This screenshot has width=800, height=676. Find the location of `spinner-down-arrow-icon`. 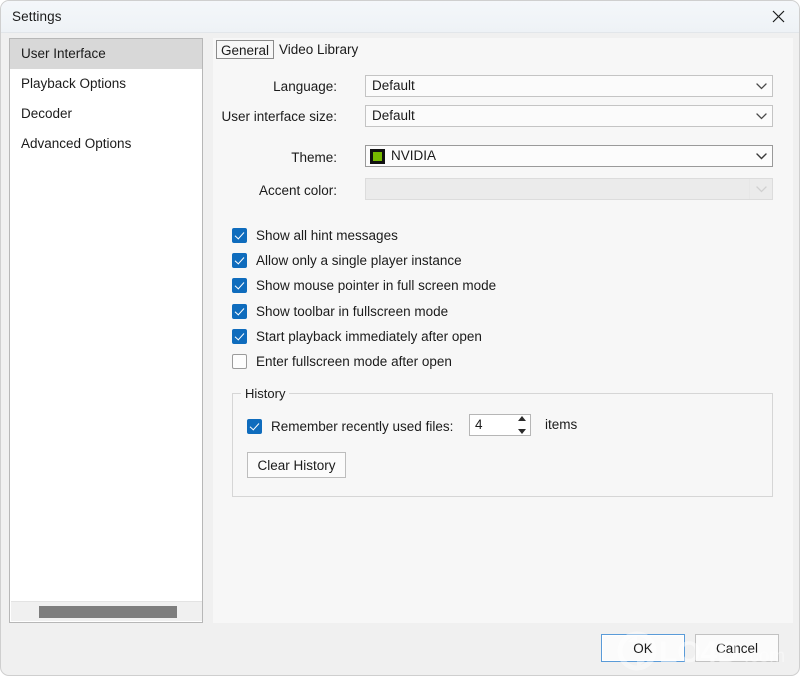

spinner-down-arrow-icon is located at coordinates (522, 431).